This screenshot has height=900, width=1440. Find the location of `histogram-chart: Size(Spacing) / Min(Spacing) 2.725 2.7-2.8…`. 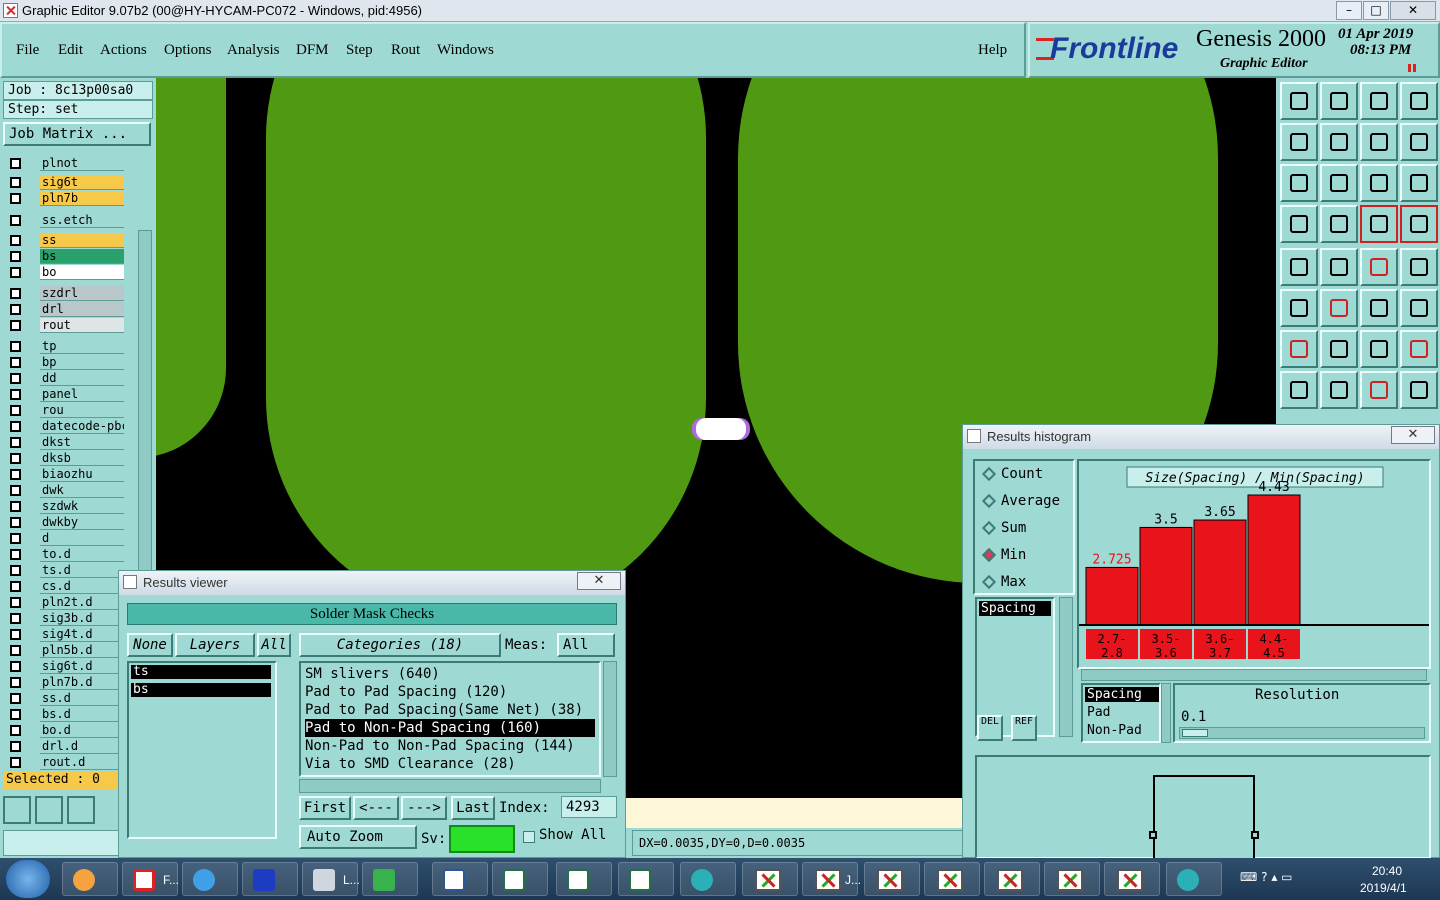

histogram-chart: Size(Spacing) / Min(Spacing) 2.725 2.7-2.8… is located at coordinates (1254, 564).